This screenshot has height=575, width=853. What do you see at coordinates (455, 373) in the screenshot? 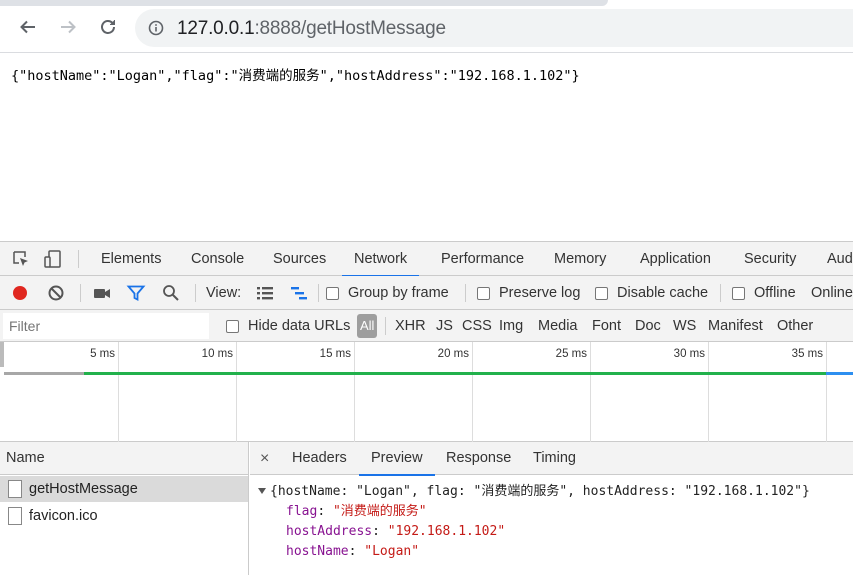
I see `timeline-request-bar` at bounding box center [455, 373].